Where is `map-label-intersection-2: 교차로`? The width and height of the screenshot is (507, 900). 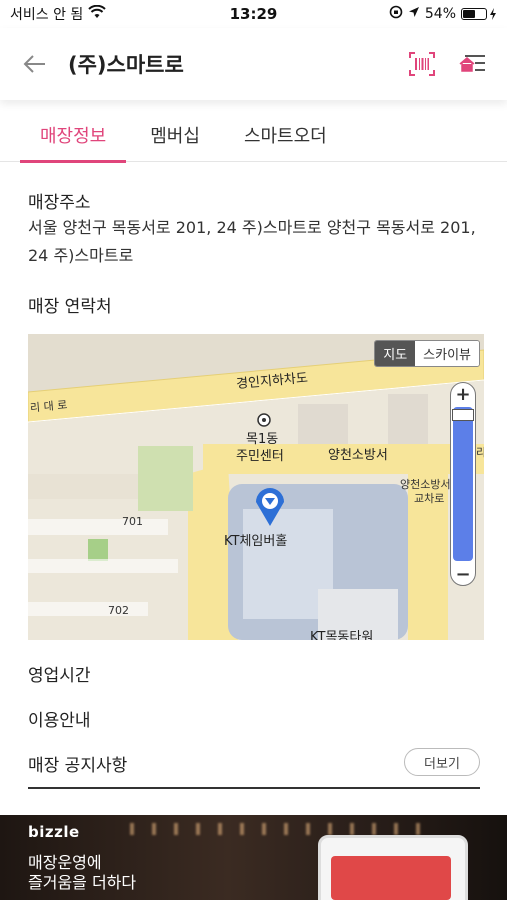 map-label-intersection-2: 교차로 is located at coordinates (429, 498).